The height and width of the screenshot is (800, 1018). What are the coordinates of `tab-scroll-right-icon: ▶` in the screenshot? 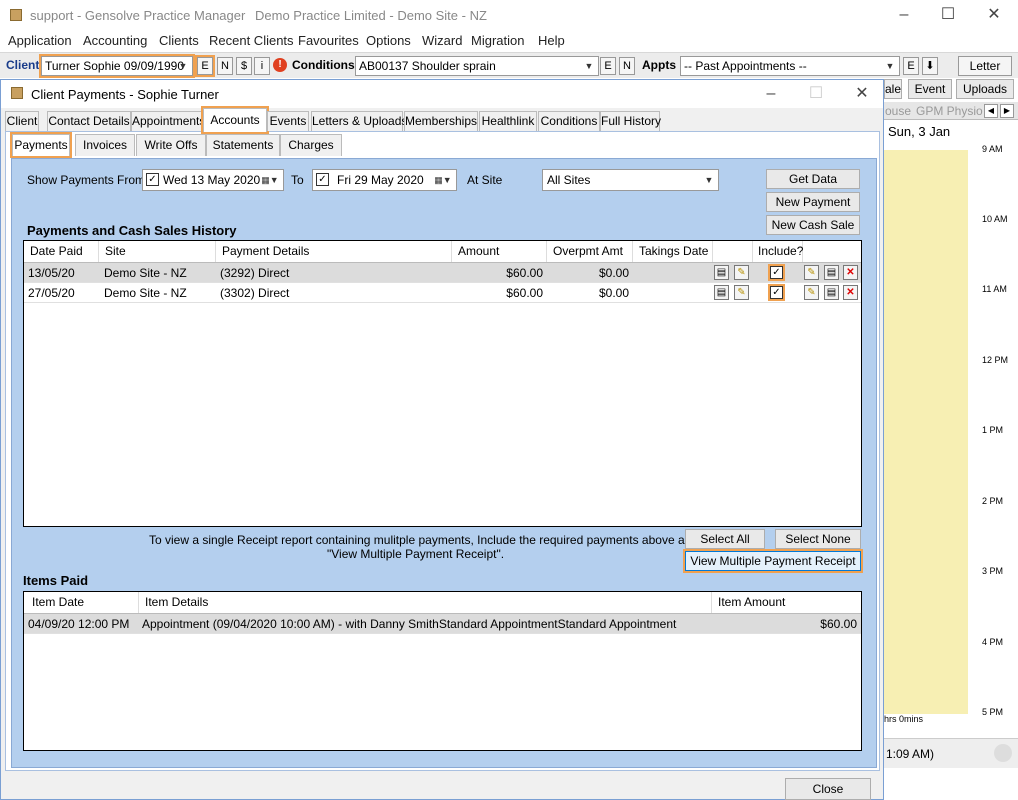 It's located at (1007, 111).